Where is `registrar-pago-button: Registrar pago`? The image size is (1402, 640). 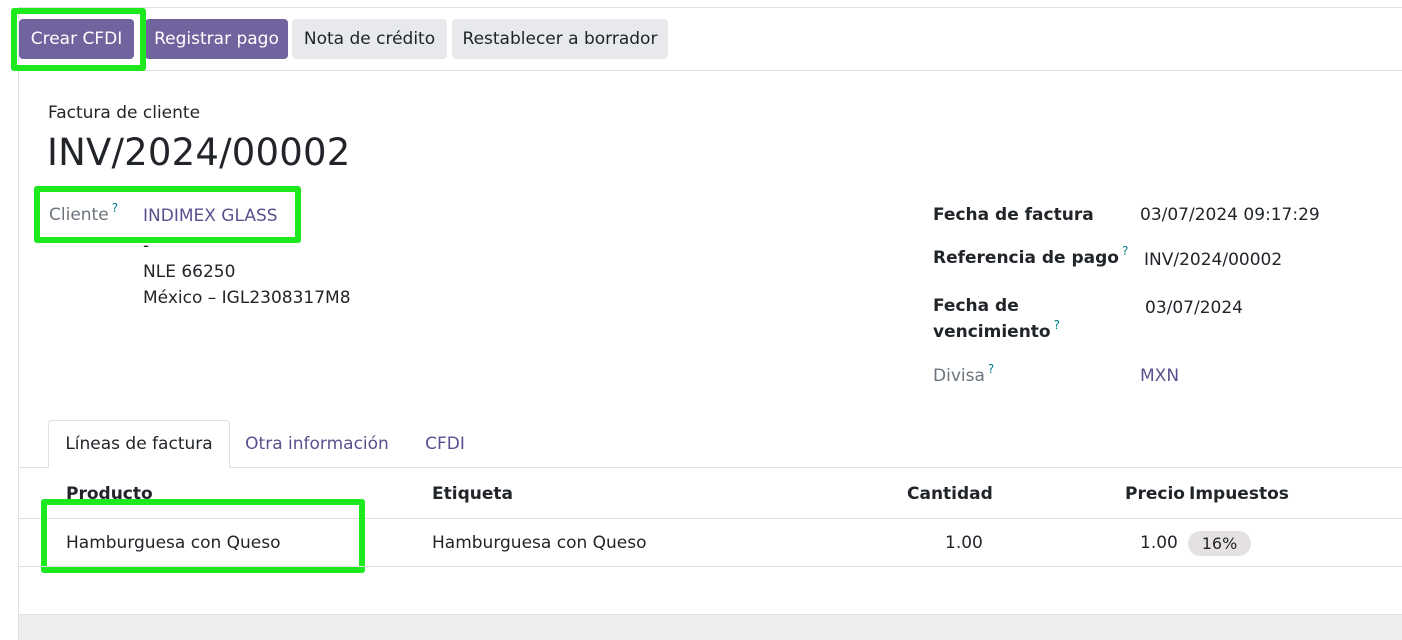
registrar-pago-button: Registrar pago is located at coordinates (216, 39).